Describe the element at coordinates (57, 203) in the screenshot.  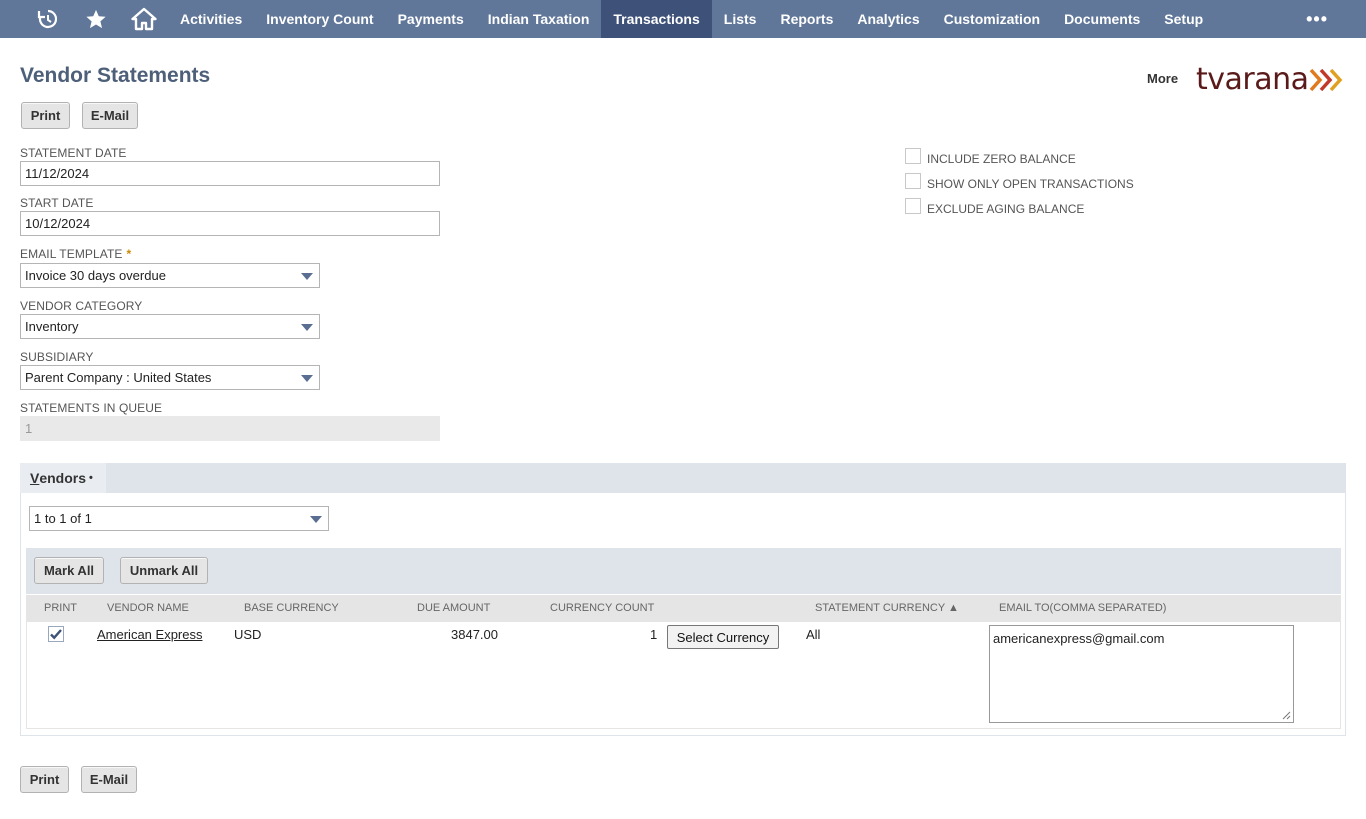
I see `start-date-label: START DATE` at that location.